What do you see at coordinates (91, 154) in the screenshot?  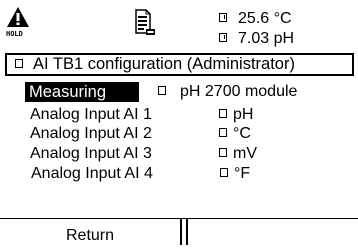 I see `analog-input-3-label: Analog Input AI 3` at bounding box center [91, 154].